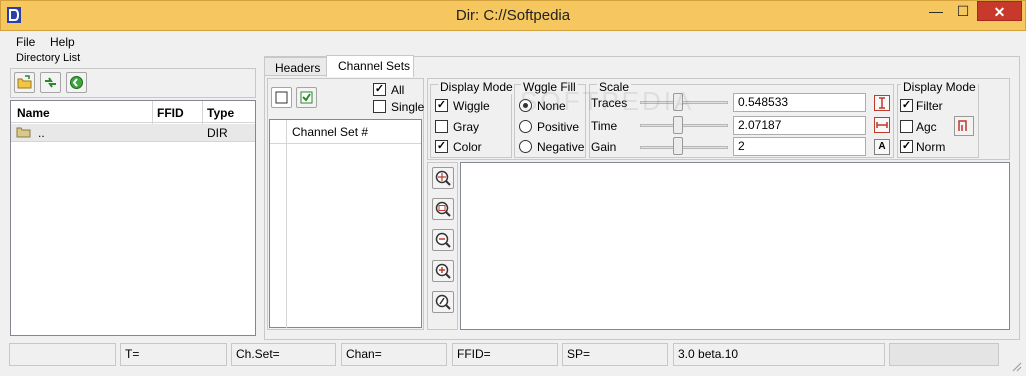  I want to click on menu-file: File, so click(25, 42).